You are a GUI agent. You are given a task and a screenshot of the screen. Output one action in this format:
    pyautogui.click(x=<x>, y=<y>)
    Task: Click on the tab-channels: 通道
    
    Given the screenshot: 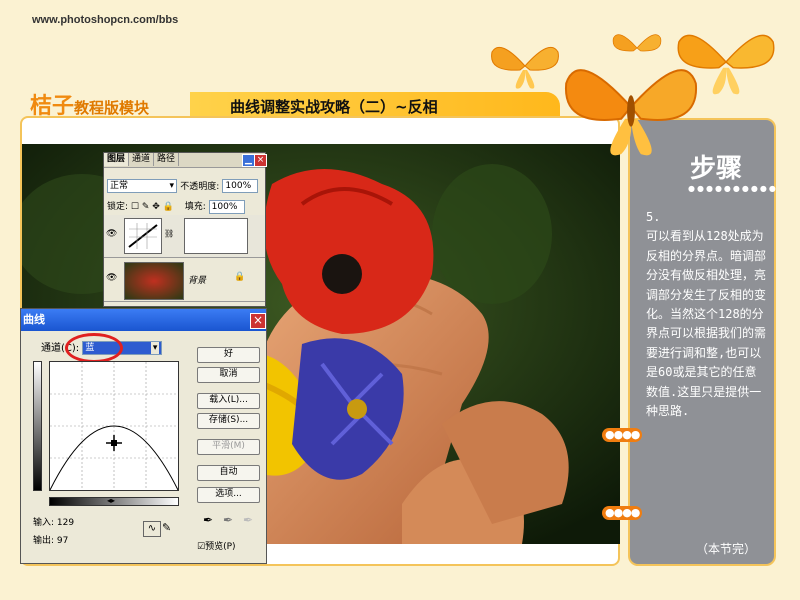 What is the action you would take?
    pyautogui.click(x=142, y=159)
    